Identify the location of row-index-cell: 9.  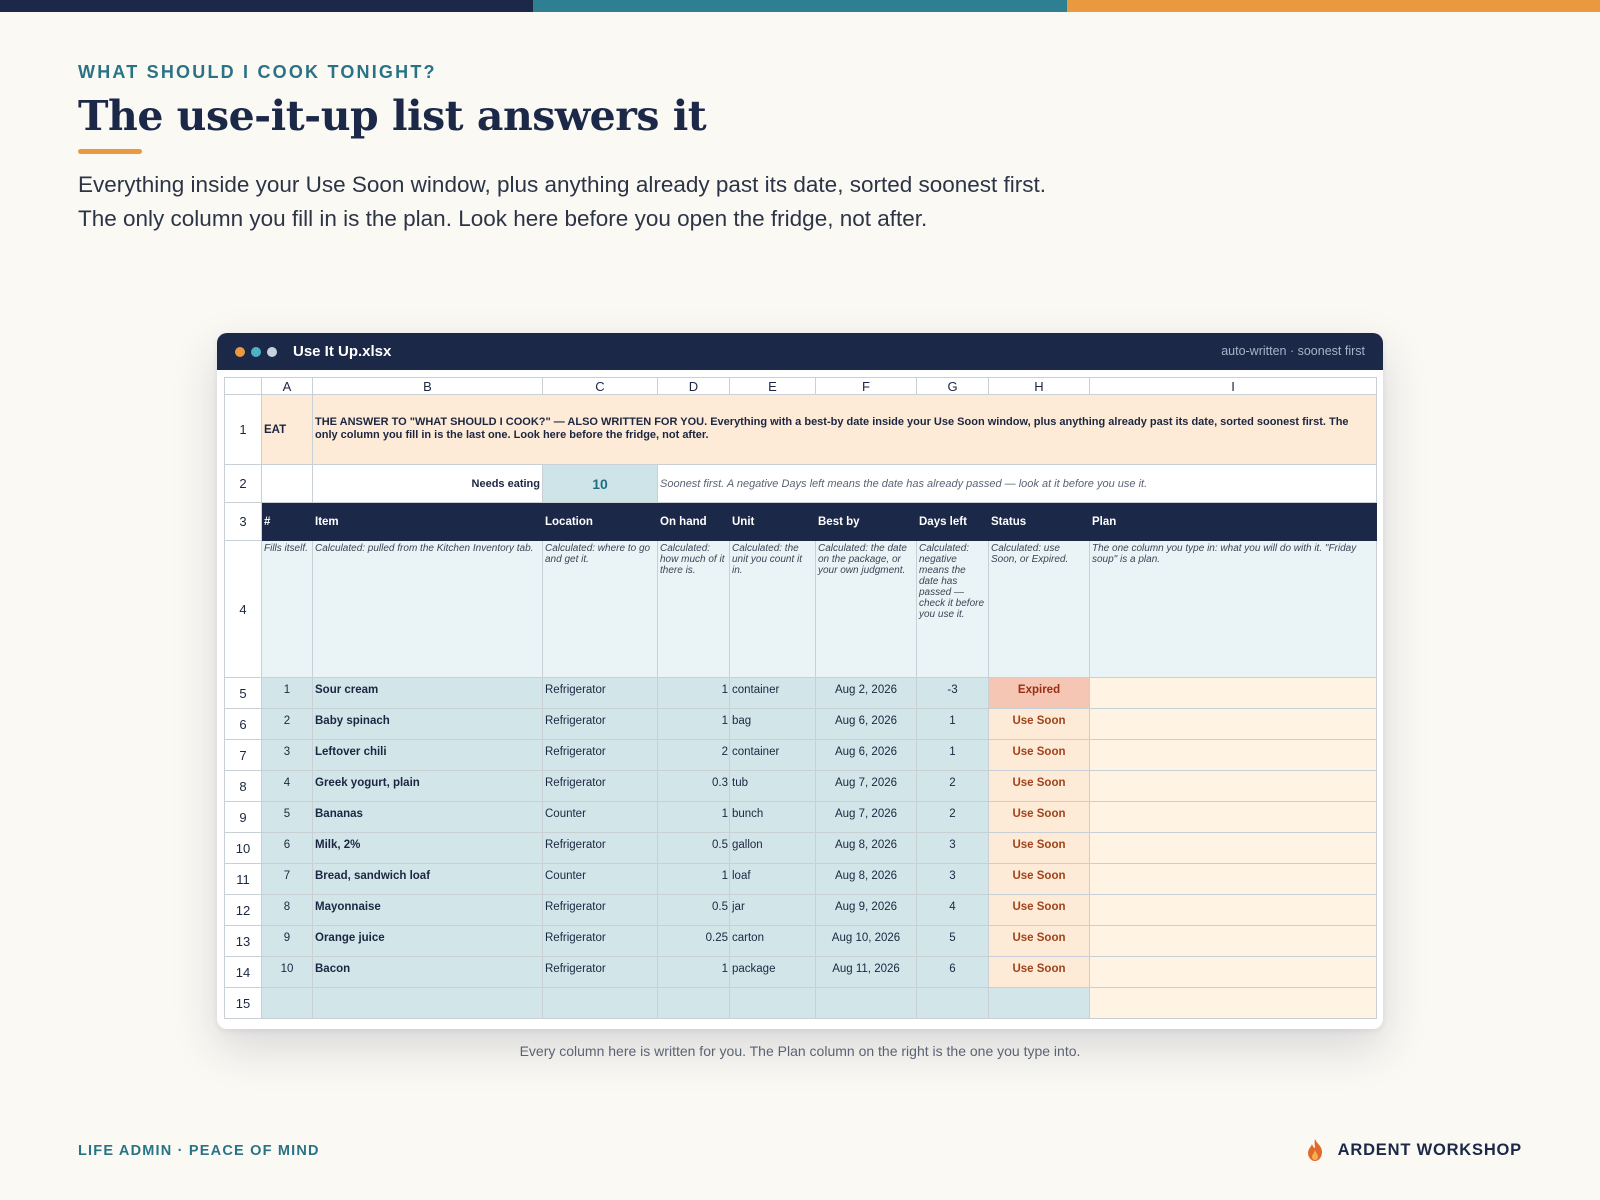
(287, 941).